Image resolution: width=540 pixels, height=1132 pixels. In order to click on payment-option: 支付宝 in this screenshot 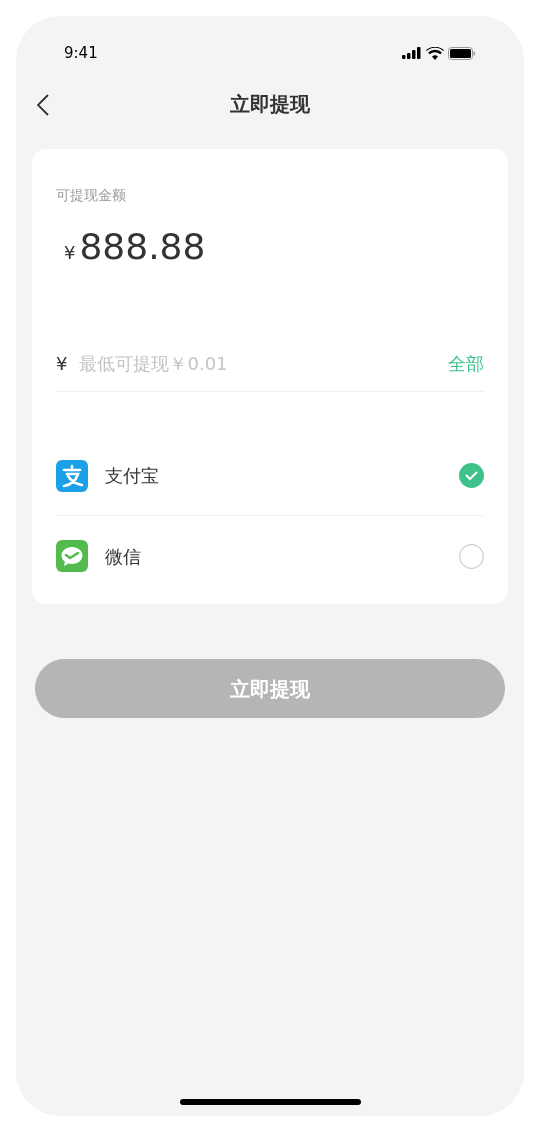, I will do `click(270, 476)`.